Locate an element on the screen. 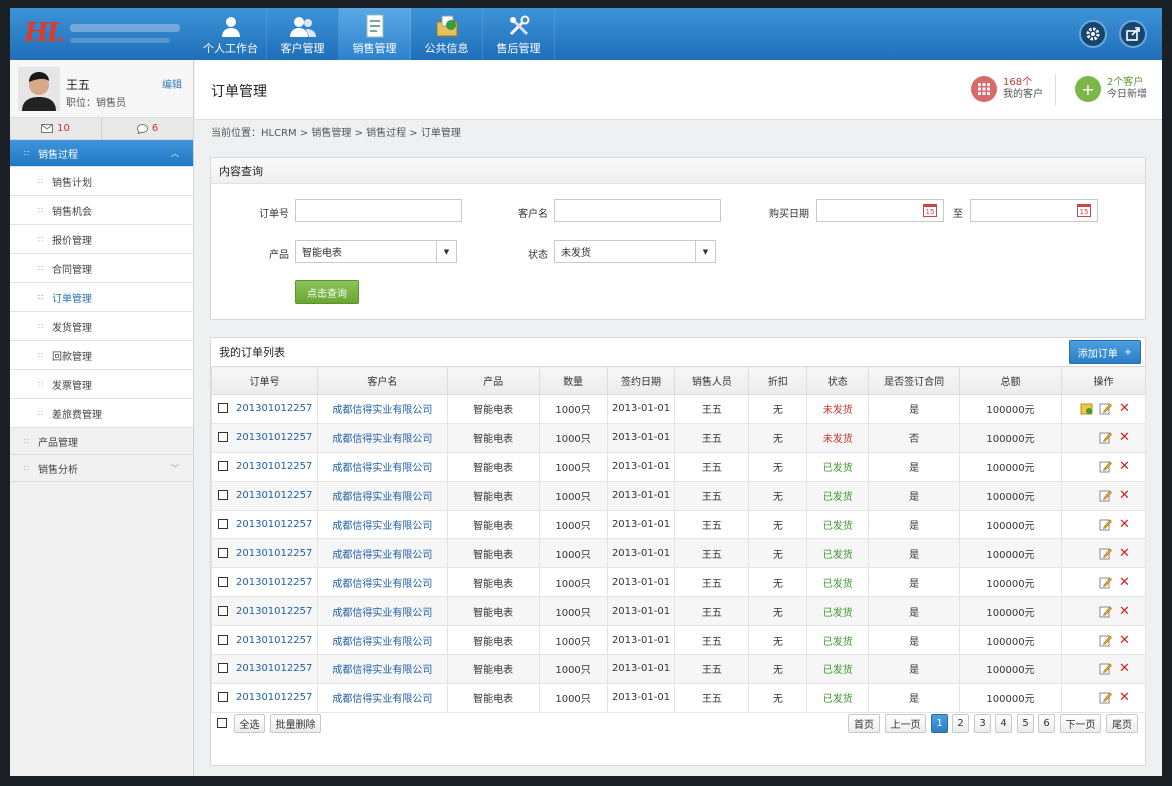 The image size is (1172, 786). column-header: 订单号 is located at coordinates (264, 380).